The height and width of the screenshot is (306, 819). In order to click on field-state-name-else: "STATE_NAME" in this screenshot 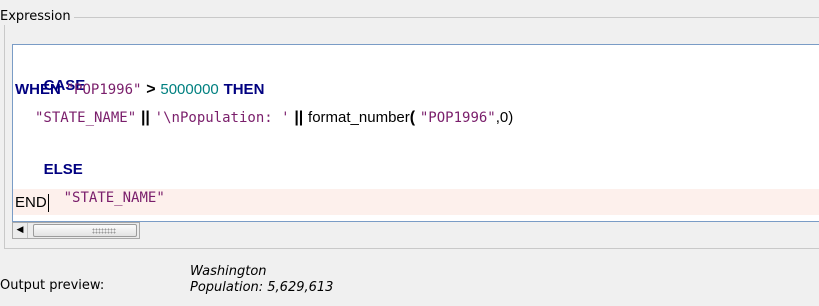, I will do `click(114, 198)`.